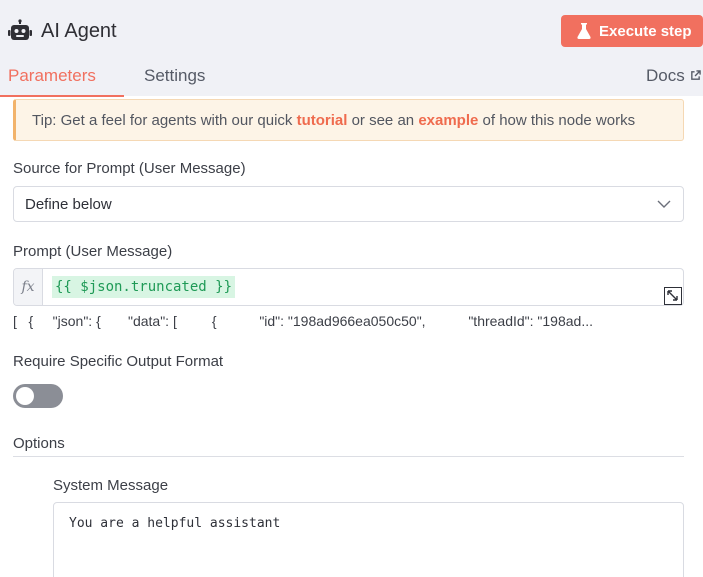 The image size is (703, 577). What do you see at coordinates (38, 396) in the screenshot?
I see `output-format-toggle` at bounding box center [38, 396].